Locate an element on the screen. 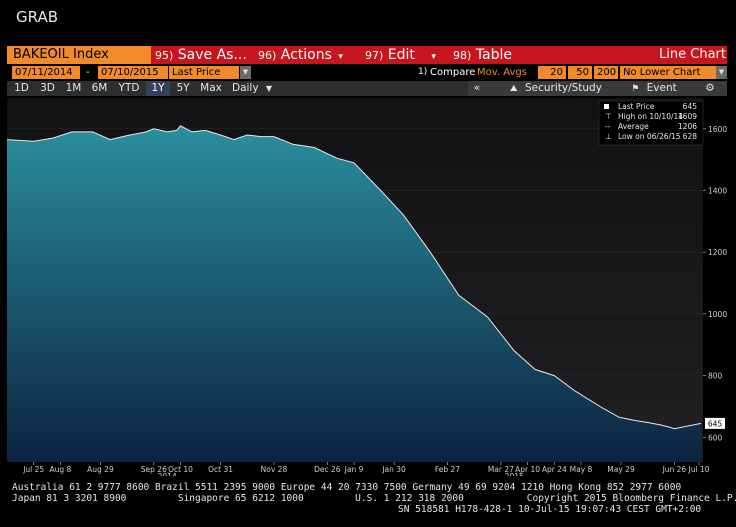 Image resolution: width=736 pixels, height=527 pixels. mov-avgs-label: Mov. Avgs is located at coordinates (502, 72).